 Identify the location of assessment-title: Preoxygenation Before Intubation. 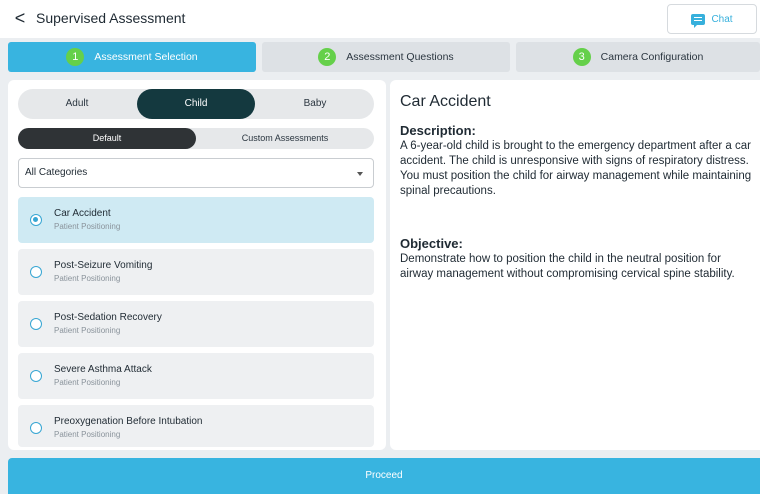
(128, 421).